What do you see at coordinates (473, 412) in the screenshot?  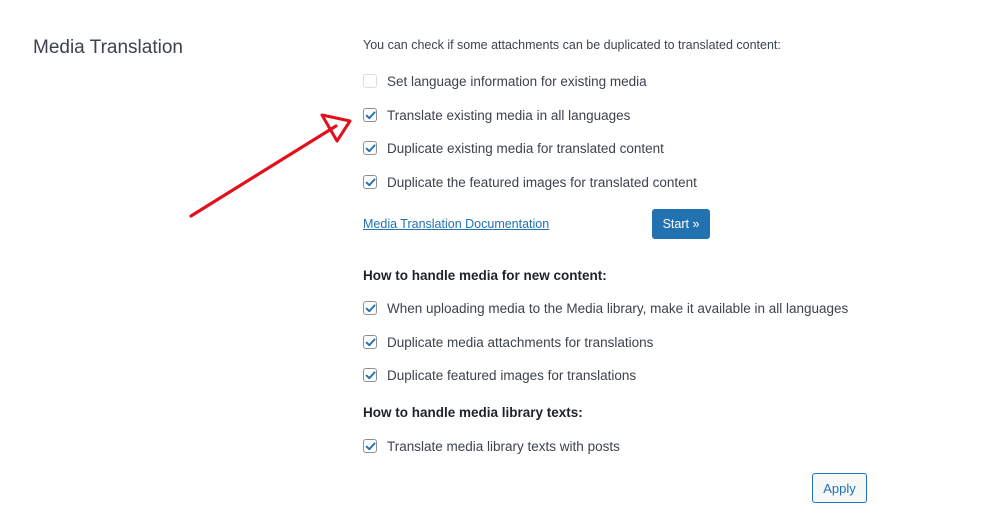 I see `library-texts-heading: How to handle media library texts:` at bounding box center [473, 412].